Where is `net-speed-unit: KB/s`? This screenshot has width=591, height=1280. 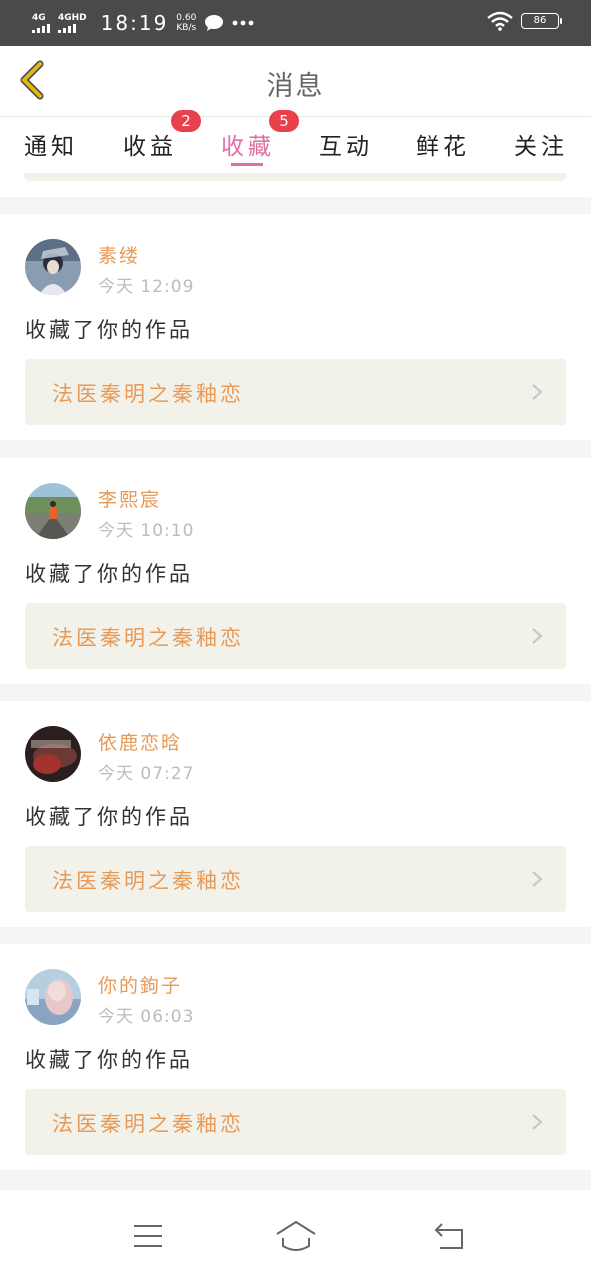 net-speed-unit: KB/s is located at coordinates (186, 28).